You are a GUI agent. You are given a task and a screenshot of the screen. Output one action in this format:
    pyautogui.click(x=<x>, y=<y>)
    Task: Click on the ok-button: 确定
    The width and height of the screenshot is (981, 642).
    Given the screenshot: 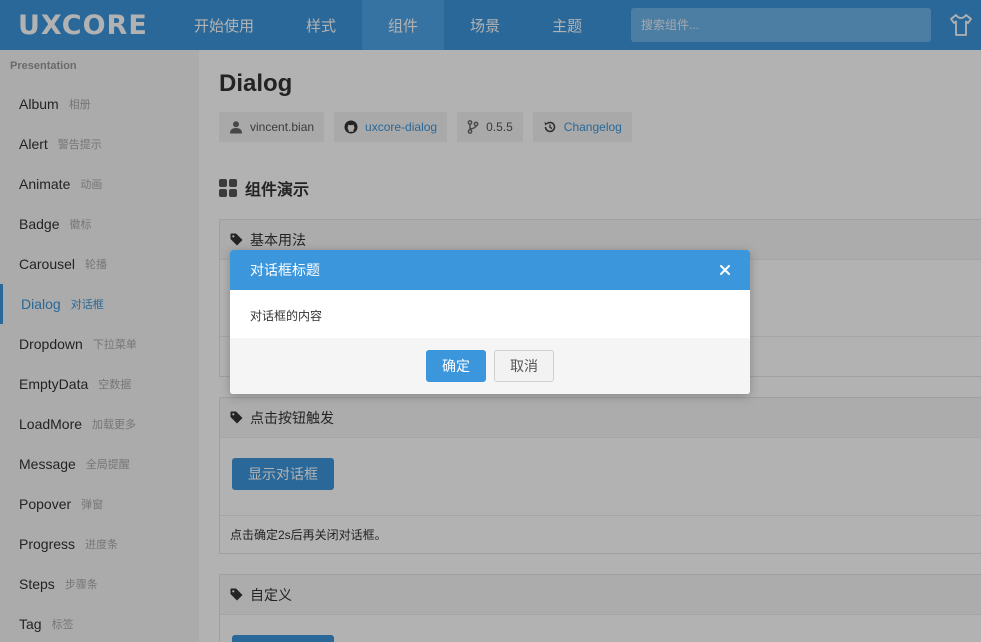 What is the action you would take?
    pyautogui.click(x=456, y=366)
    